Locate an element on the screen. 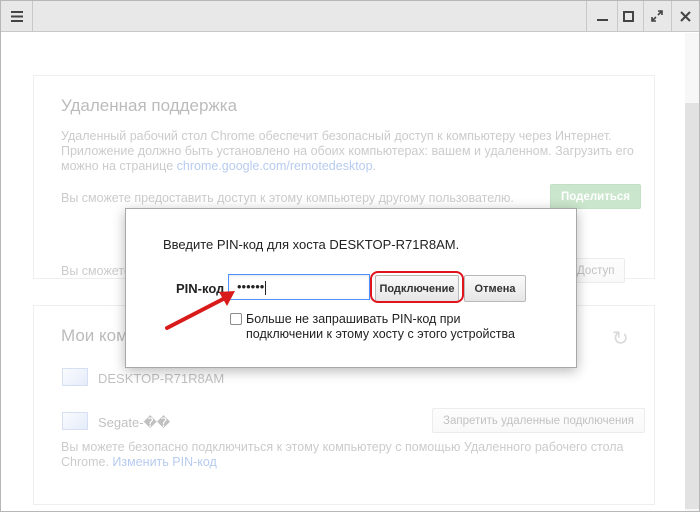 Image resolution: width=700 pixels, height=512 pixels. footer-text: Chrome. is located at coordinates (87, 462).